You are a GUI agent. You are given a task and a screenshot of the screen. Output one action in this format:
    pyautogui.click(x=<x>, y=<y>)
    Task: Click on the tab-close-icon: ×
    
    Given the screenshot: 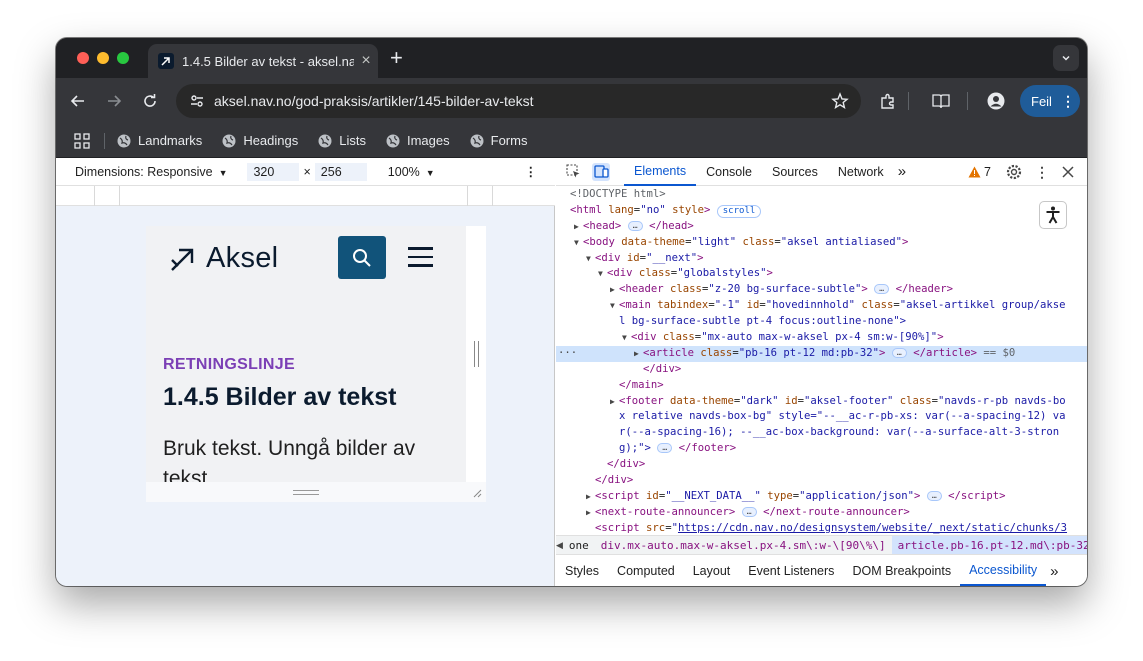 What is the action you would take?
    pyautogui.click(x=366, y=61)
    